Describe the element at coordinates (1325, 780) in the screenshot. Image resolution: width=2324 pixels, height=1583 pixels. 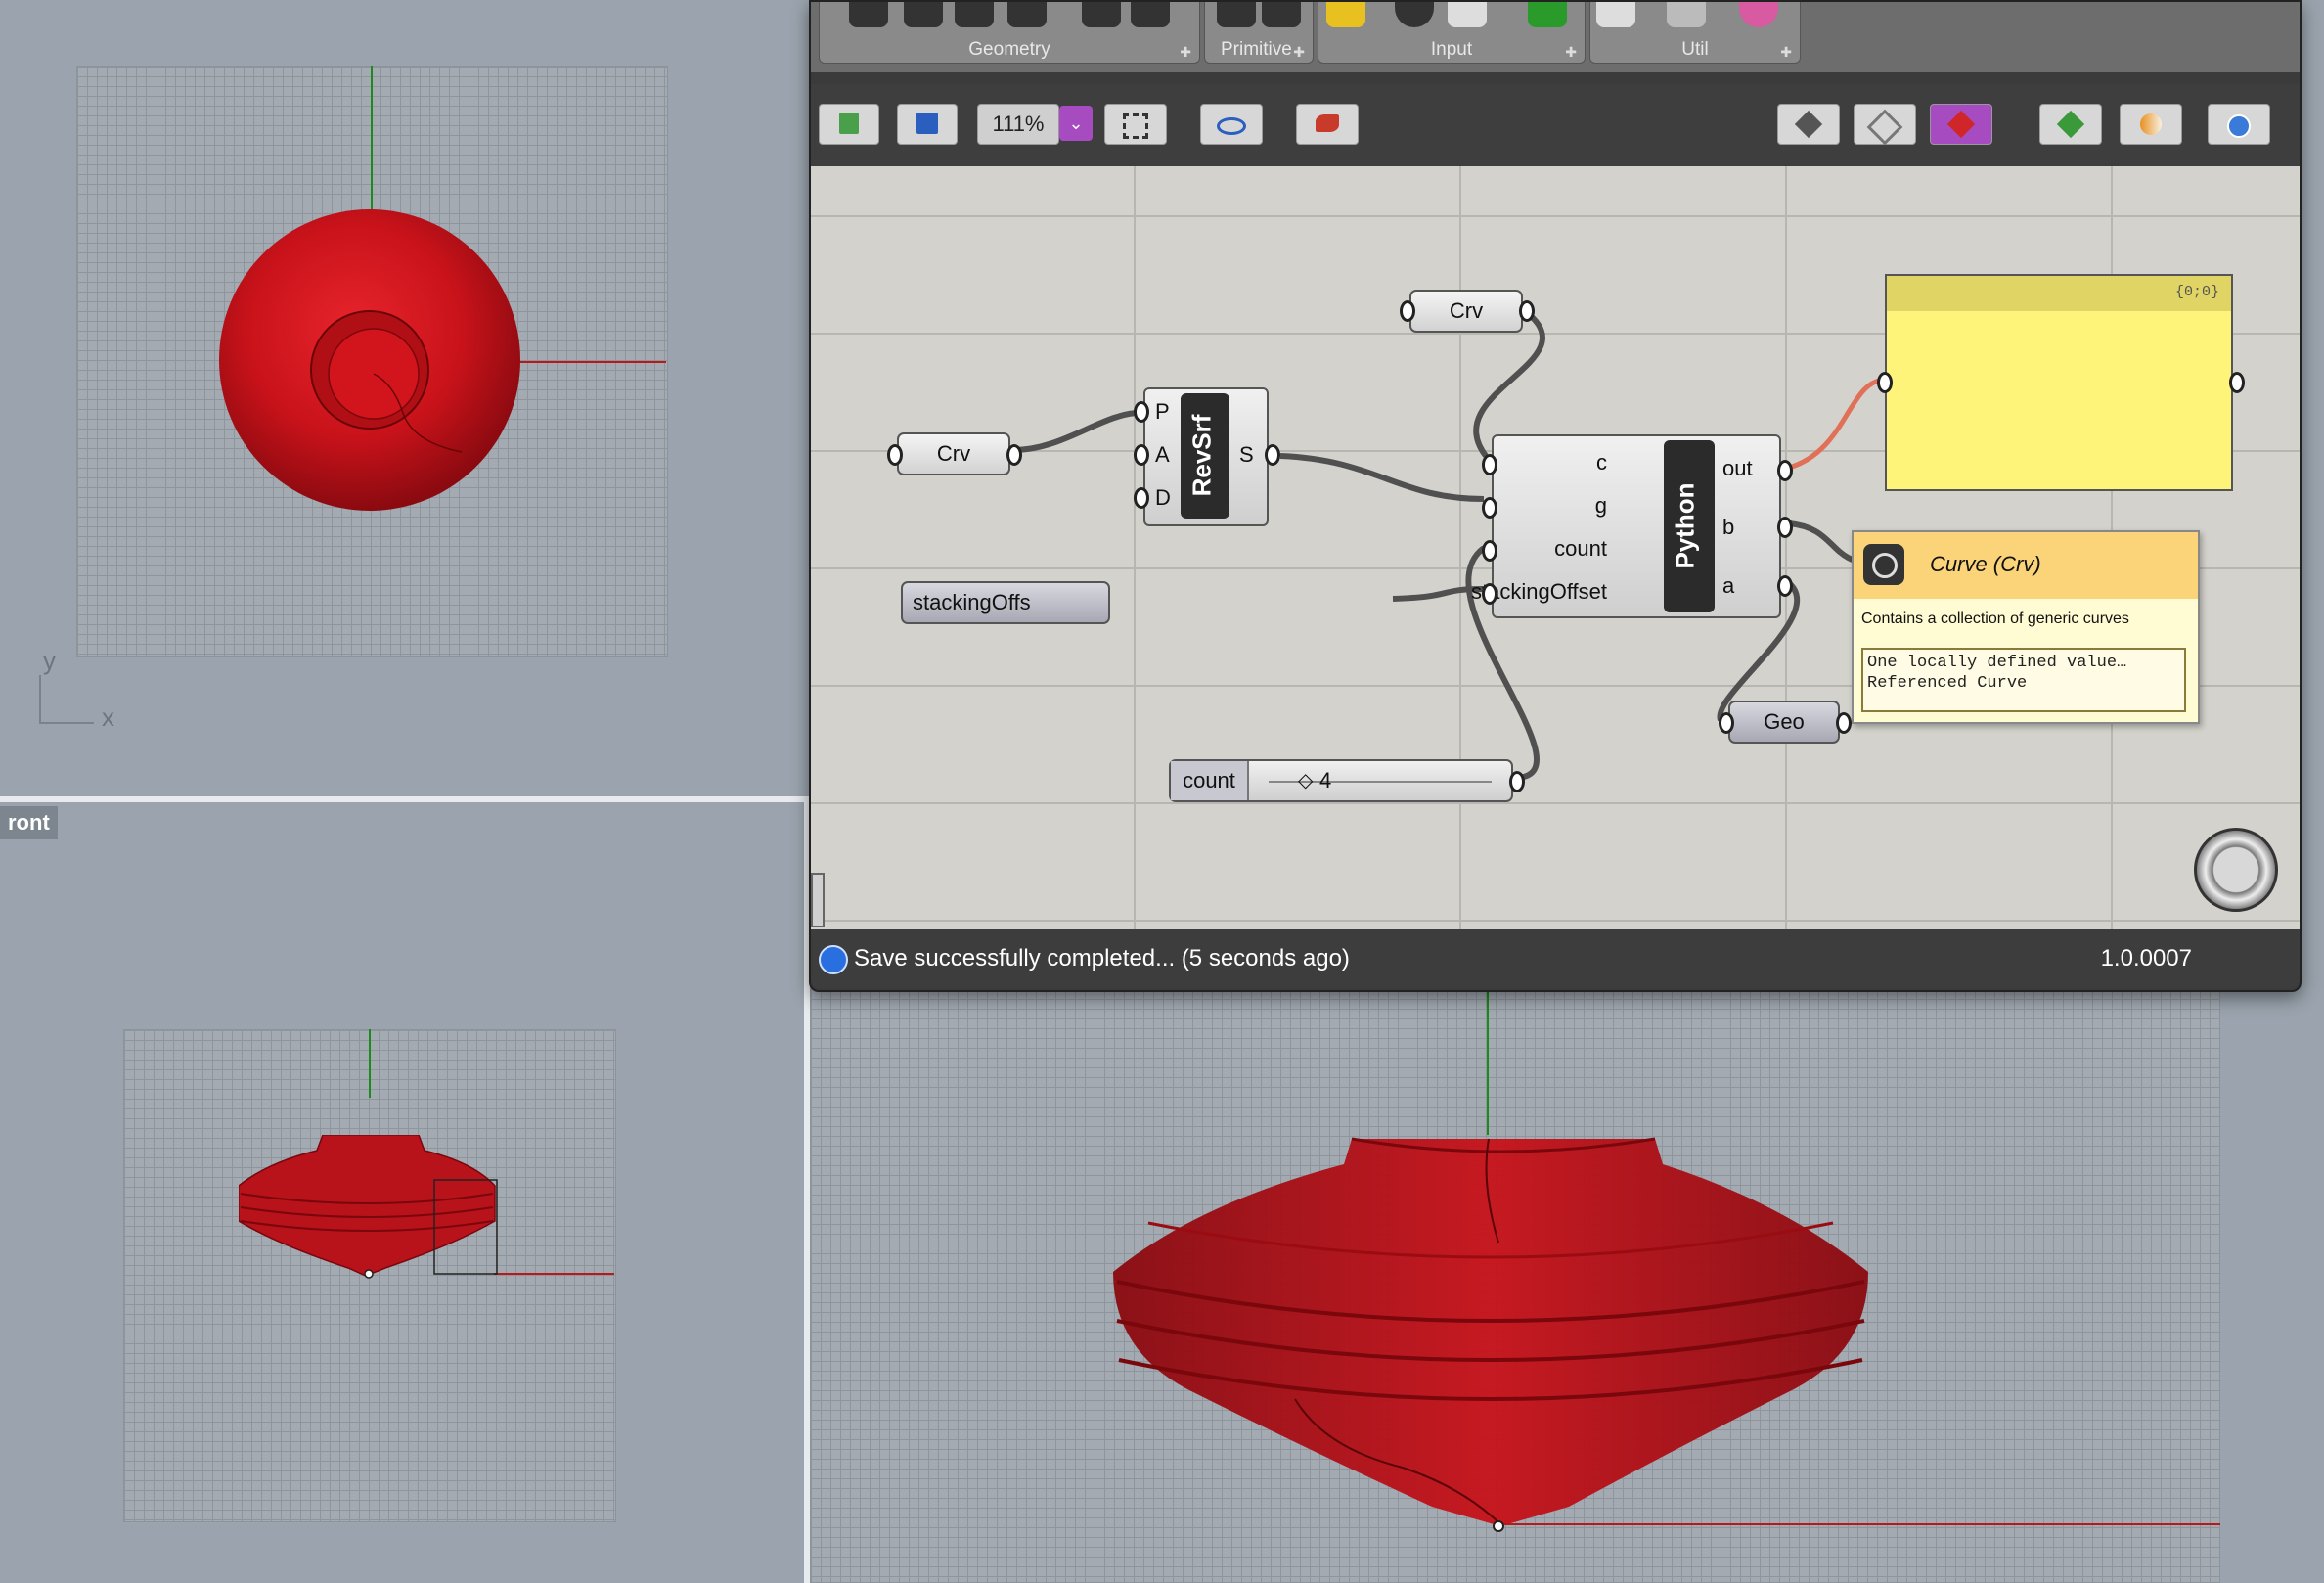
I see `slider-value: 4` at that location.